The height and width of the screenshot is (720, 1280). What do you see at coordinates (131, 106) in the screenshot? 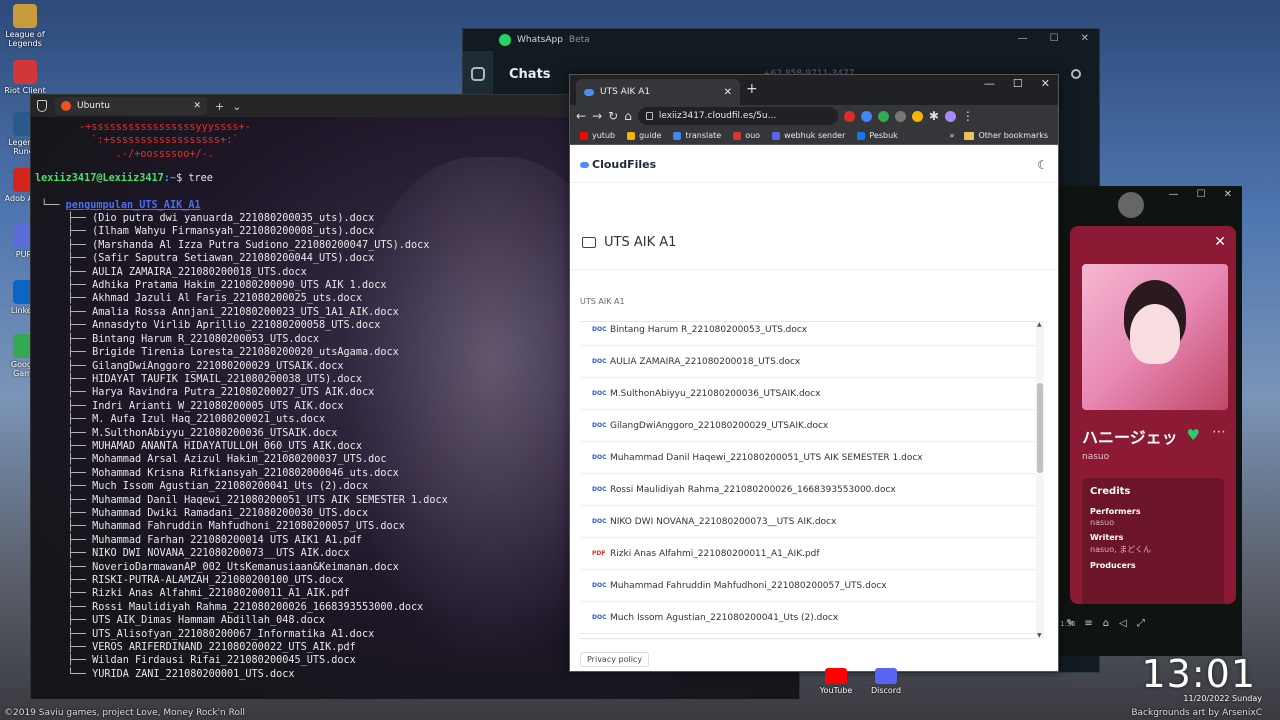
I see `tab-ubuntu: Ubuntu ✕` at bounding box center [131, 106].